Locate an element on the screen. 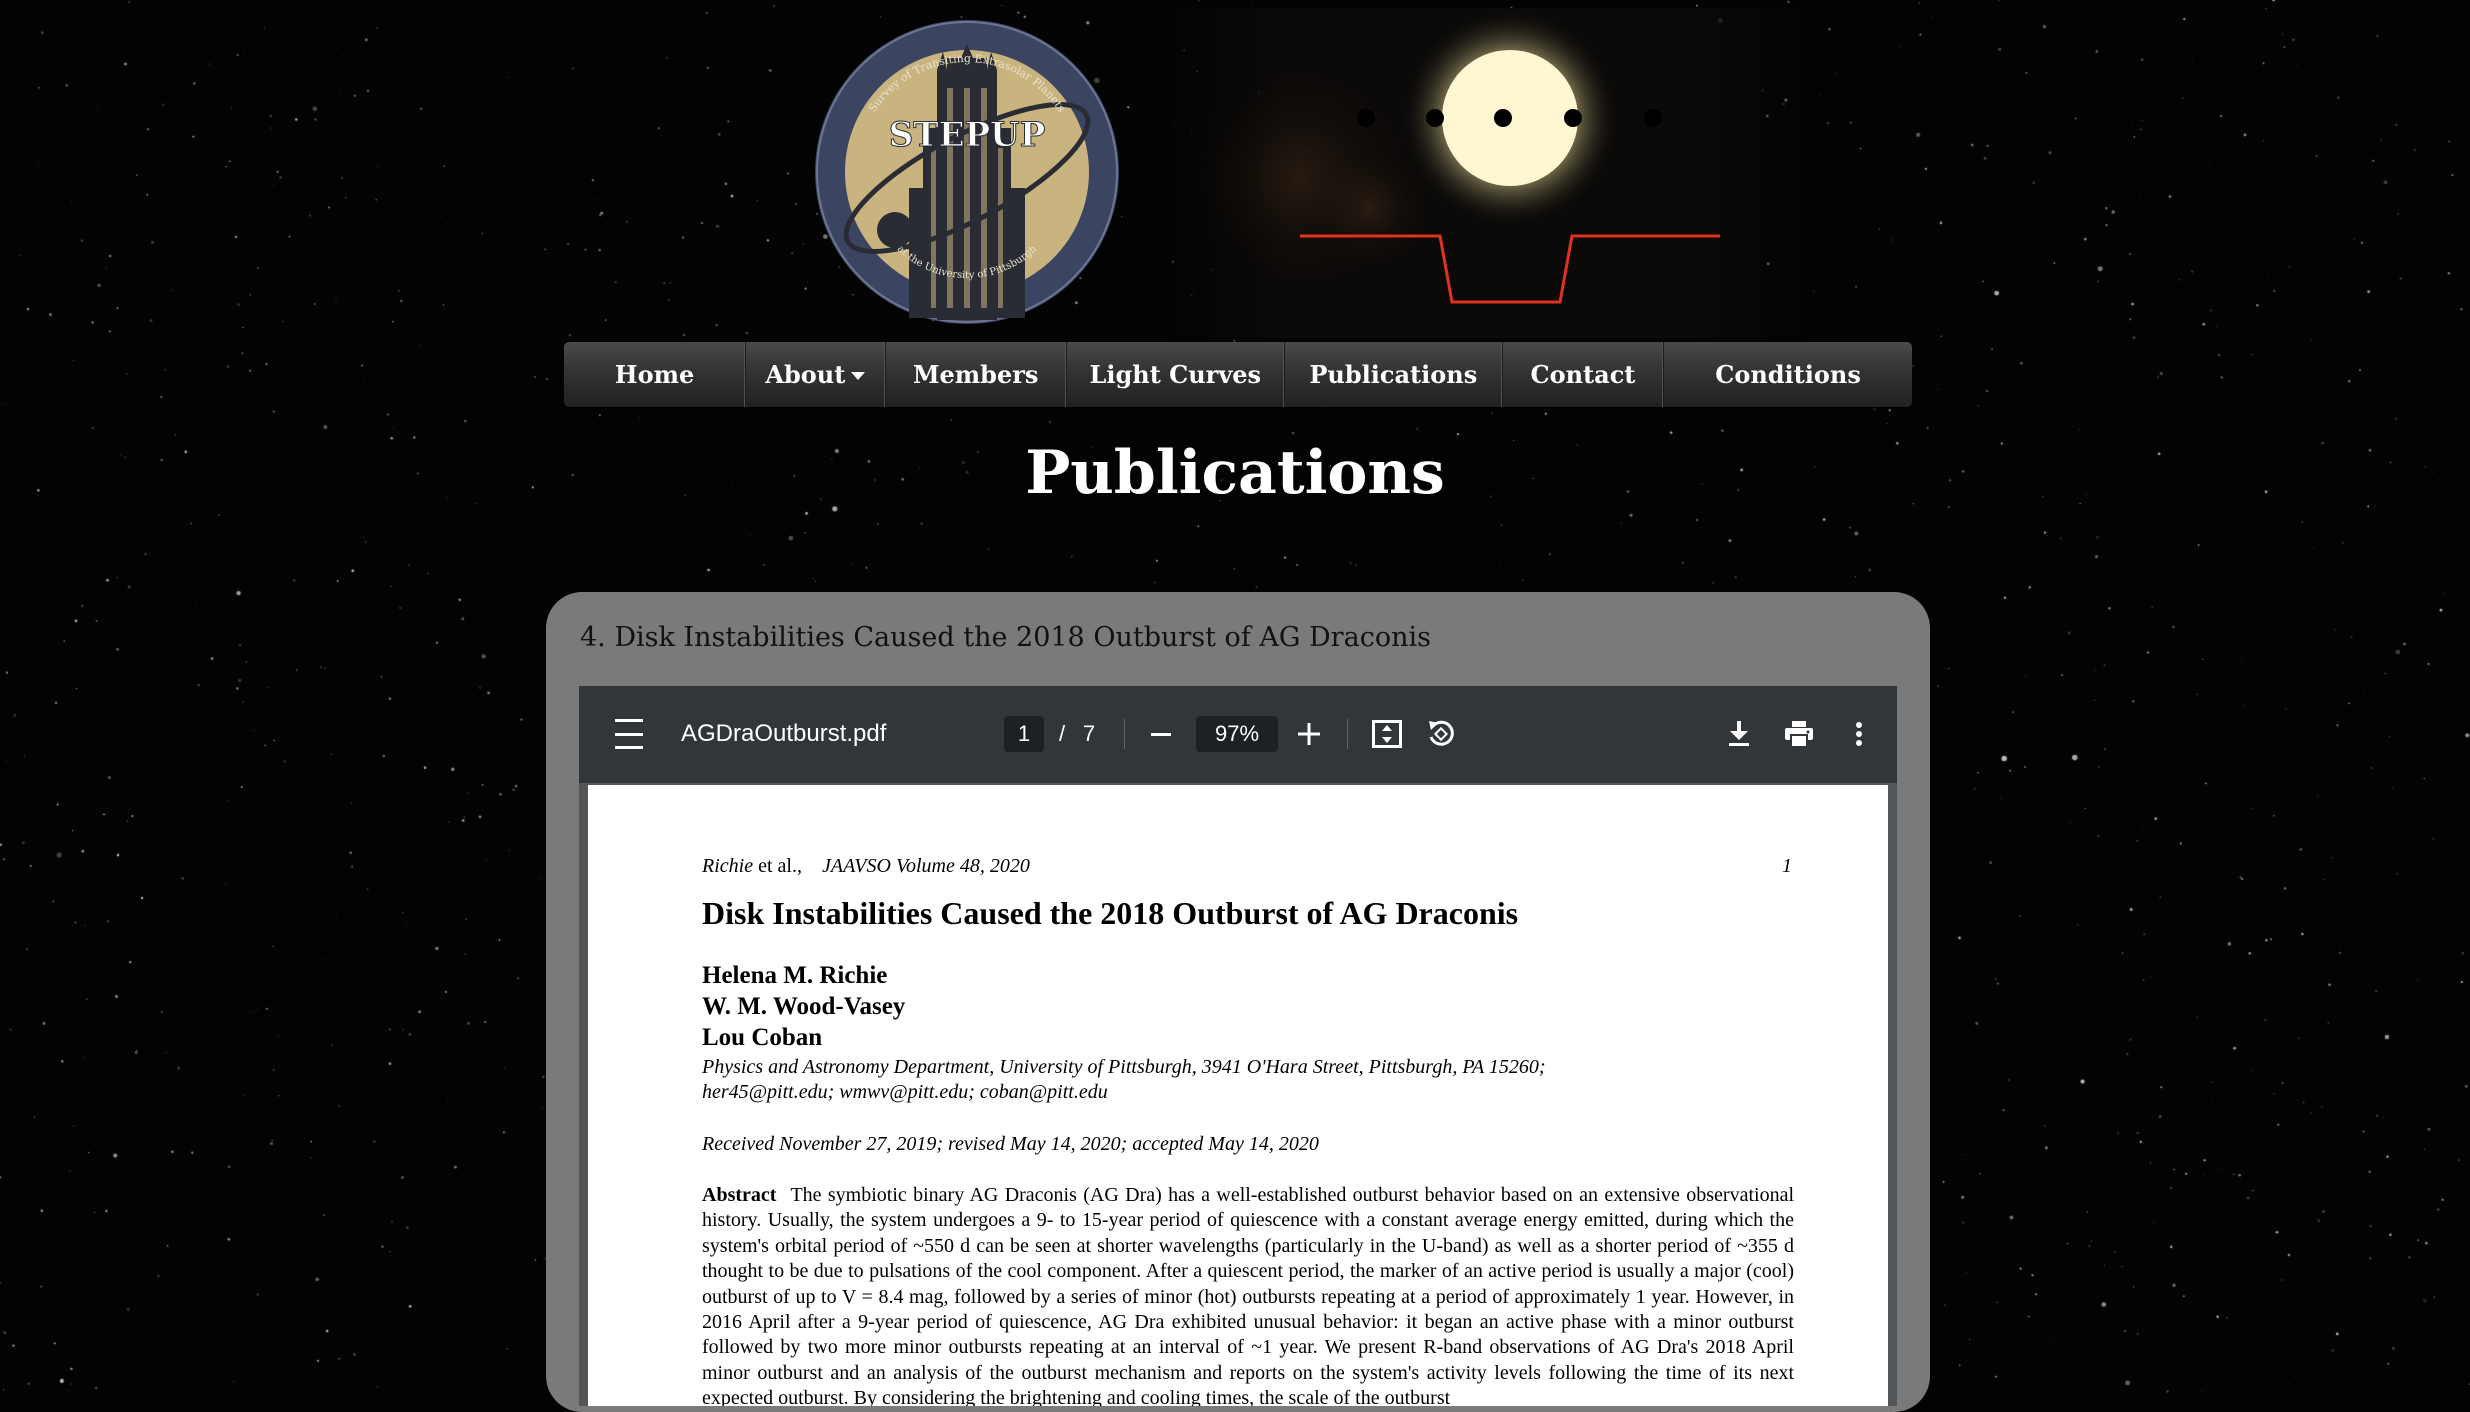 The width and height of the screenshot is (2470, 1412). download-icon is located at coordinates (1739, 734).